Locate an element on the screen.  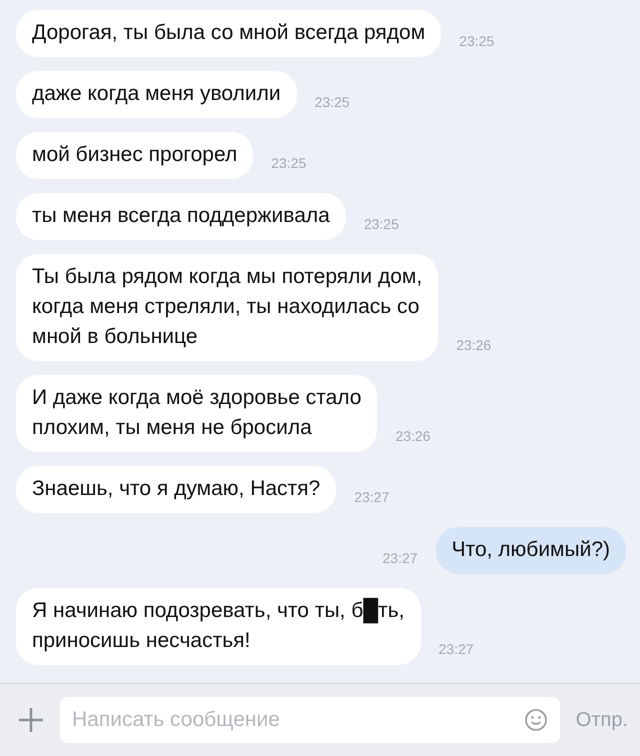
incoming-message: Знаешь, что я думаю, Настя? is located at coordinates (176, 489).